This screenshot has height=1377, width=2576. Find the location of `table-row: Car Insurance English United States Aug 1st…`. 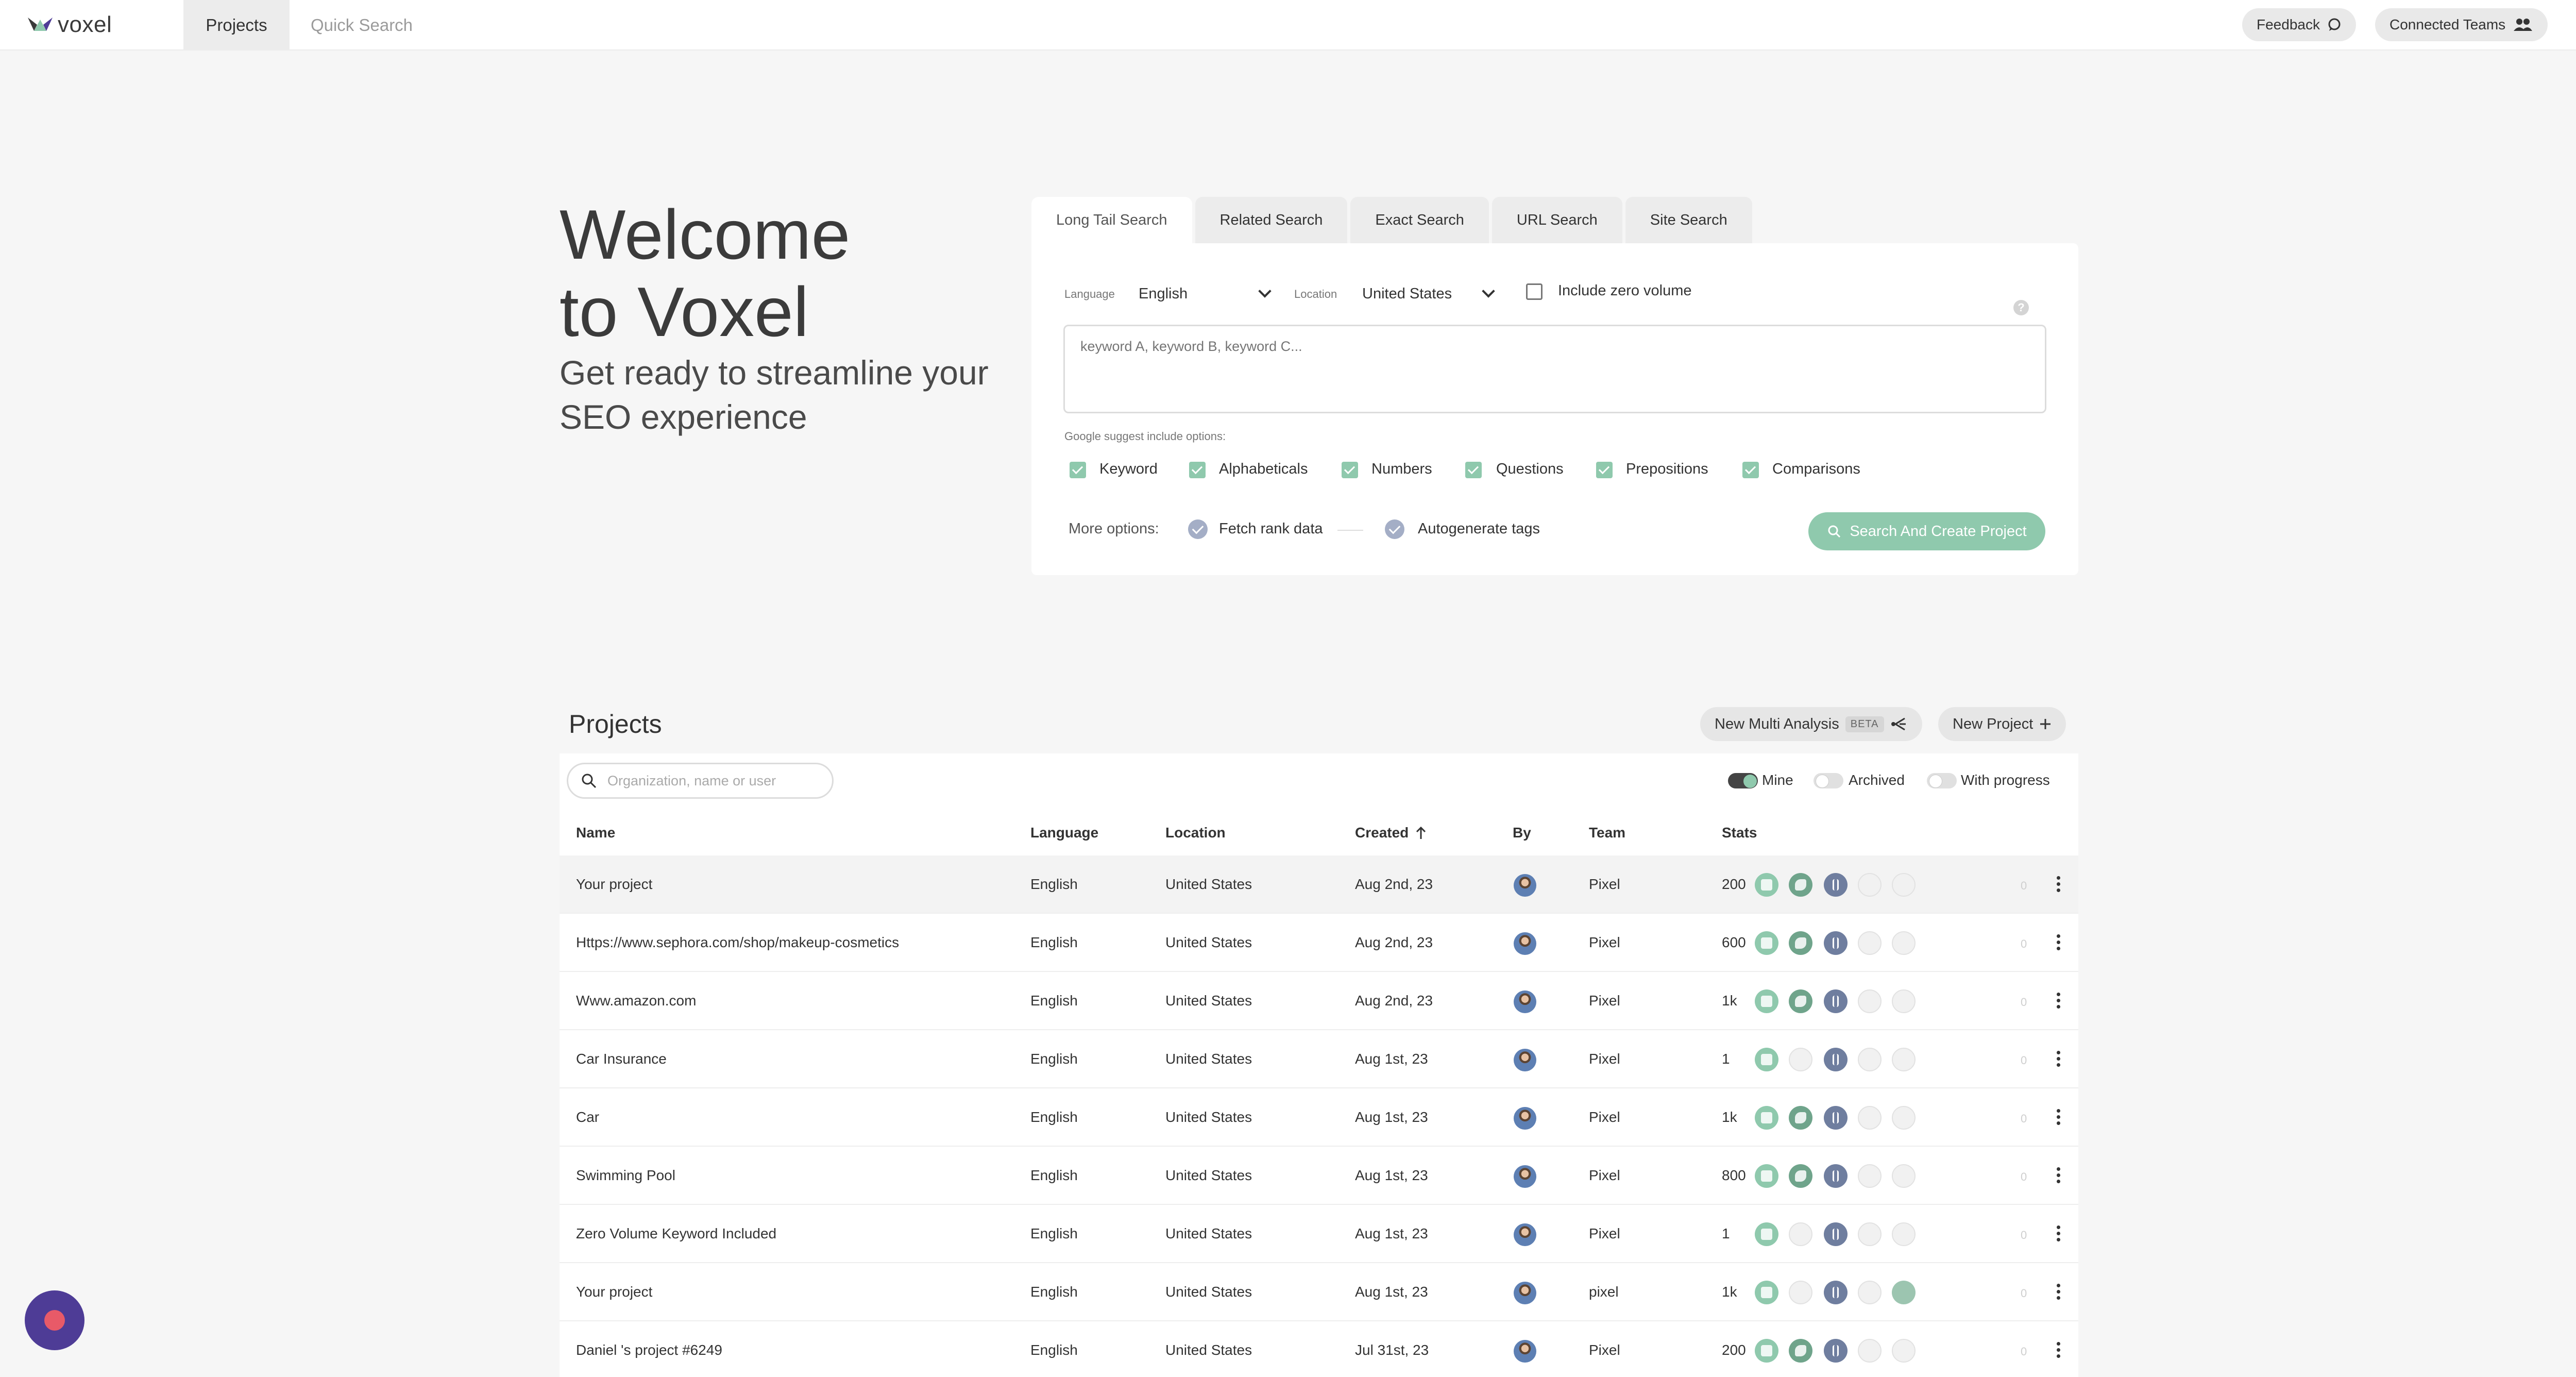

table-row: Car Insurance English United States Aug 1st… is located at coordinates (1319, 1059).